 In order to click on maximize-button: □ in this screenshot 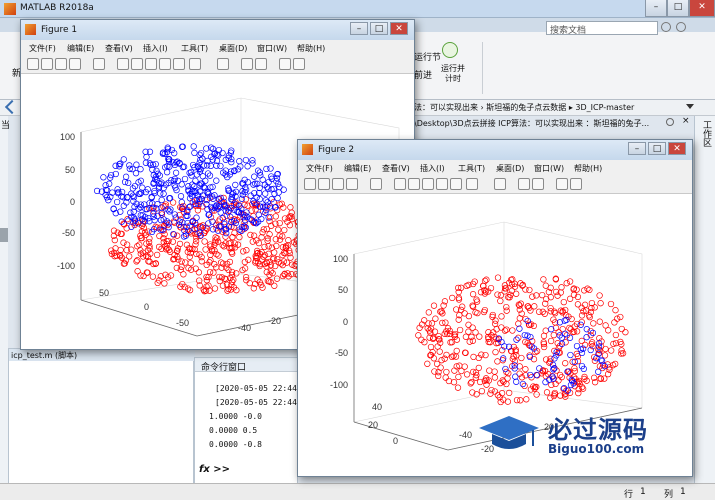, I will do `click(678, 8)`.